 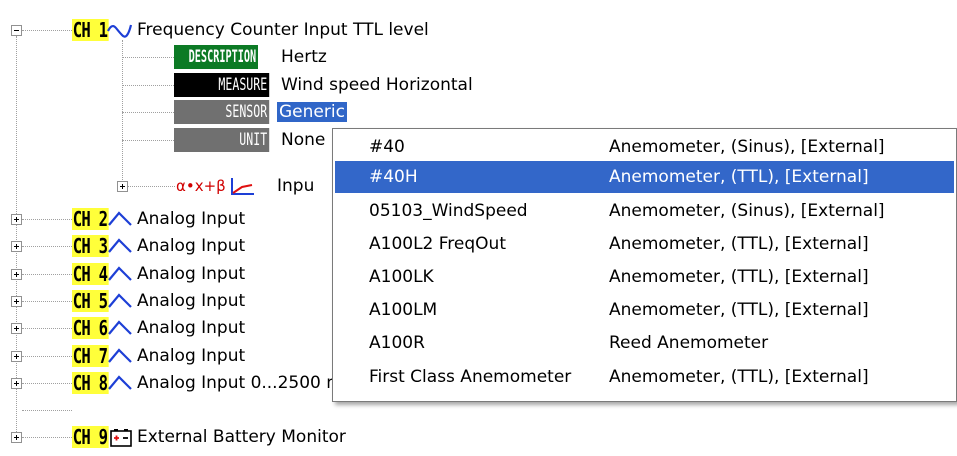 What do you see at coordinates (387, 147) in the screenshot?
I see `sensor-name: #40` at bounding box center [387, 147].